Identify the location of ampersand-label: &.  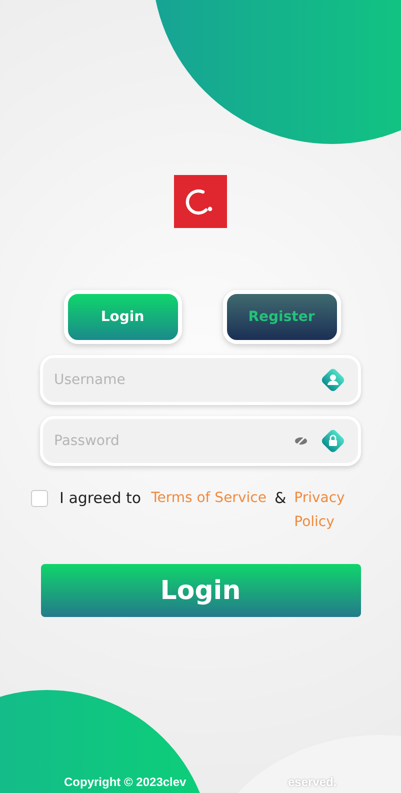
(280, 498).